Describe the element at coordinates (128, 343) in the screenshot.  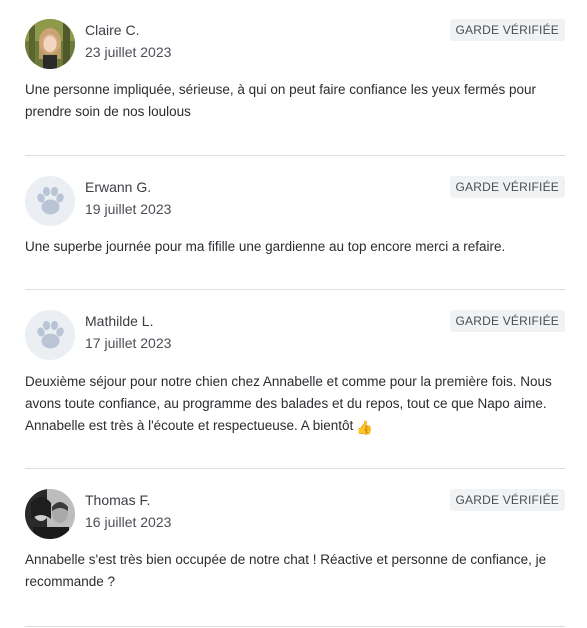
I see `review-date: 17 juillet 2023` at that location.